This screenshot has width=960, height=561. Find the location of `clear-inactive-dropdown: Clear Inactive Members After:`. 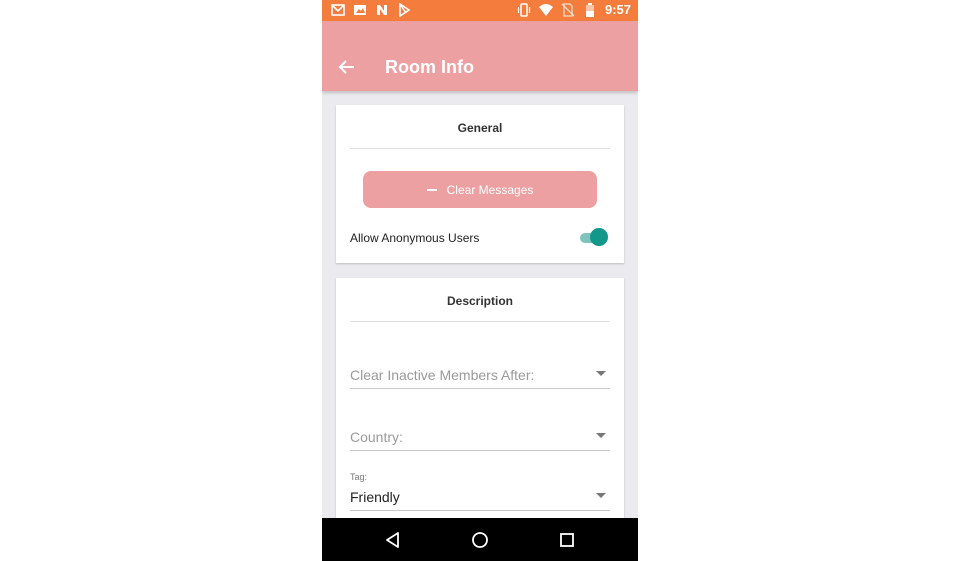

clear-inactive-dropdown: Clear Inactive Members After: is located at coordinates (480, 374).